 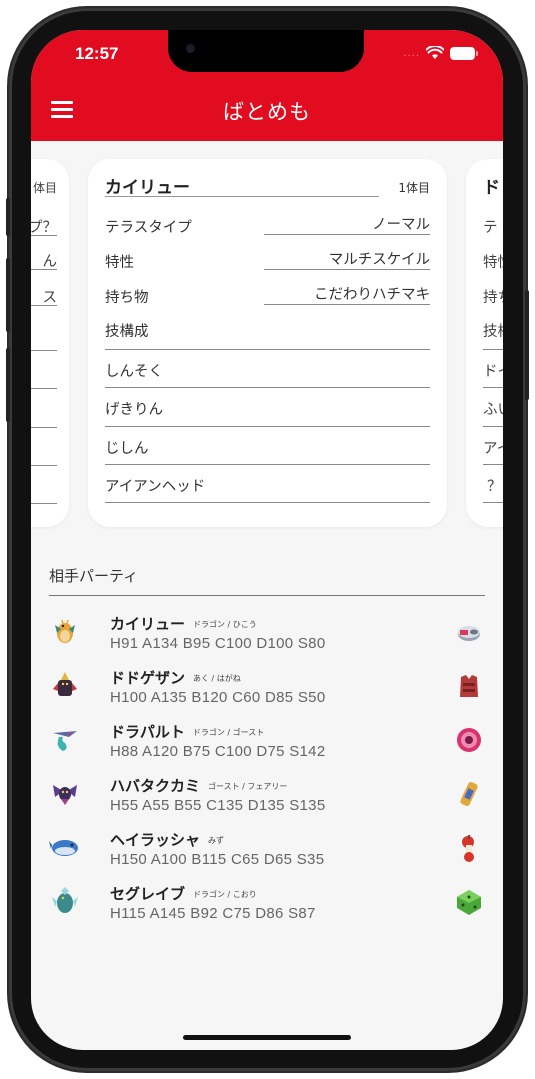 What do you see at coordinates (134, 370) in the screenshot?
I see `move-1: しんそく` at bounding box center [134, 370].